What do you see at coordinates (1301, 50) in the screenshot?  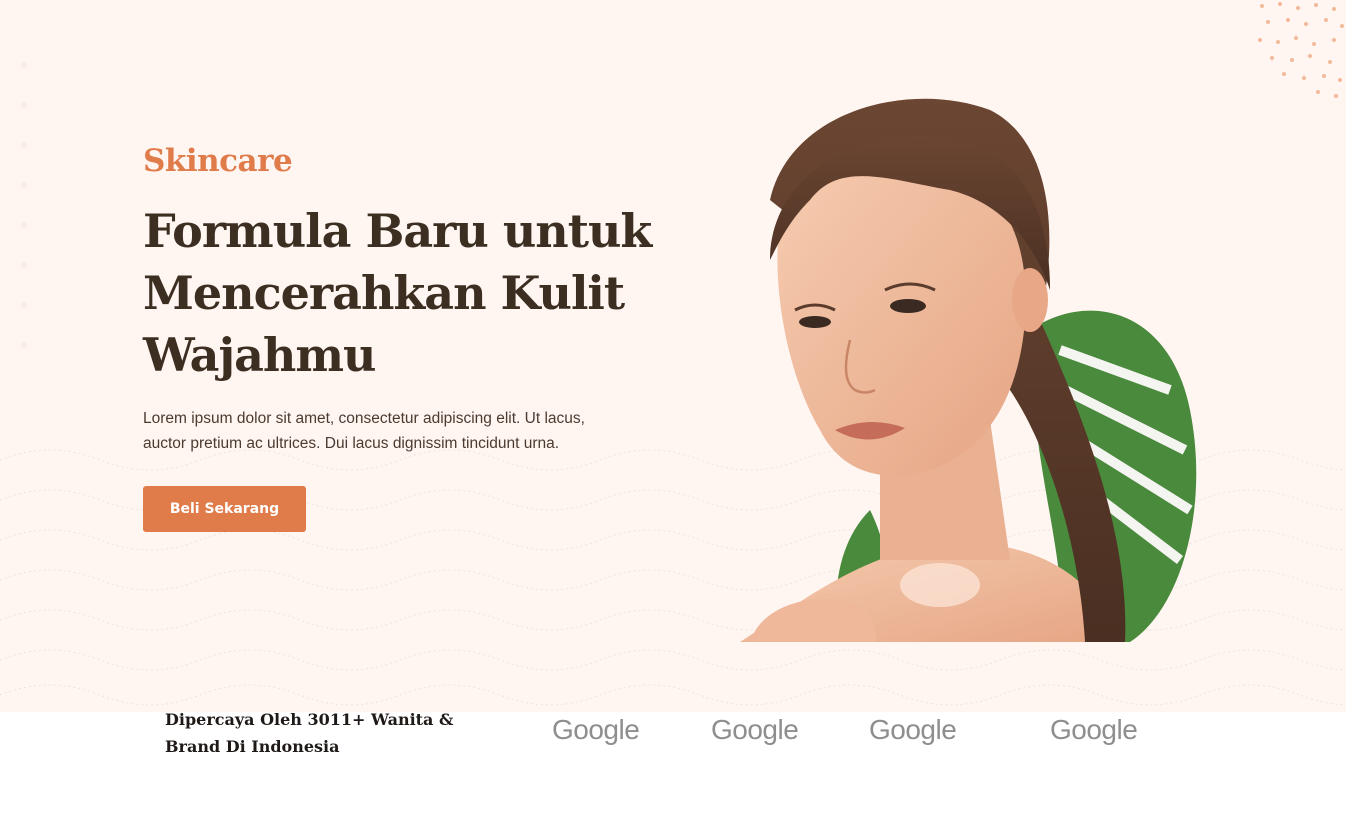 I see `dot-cluster-decoration` at bounding box center [1301, 50].